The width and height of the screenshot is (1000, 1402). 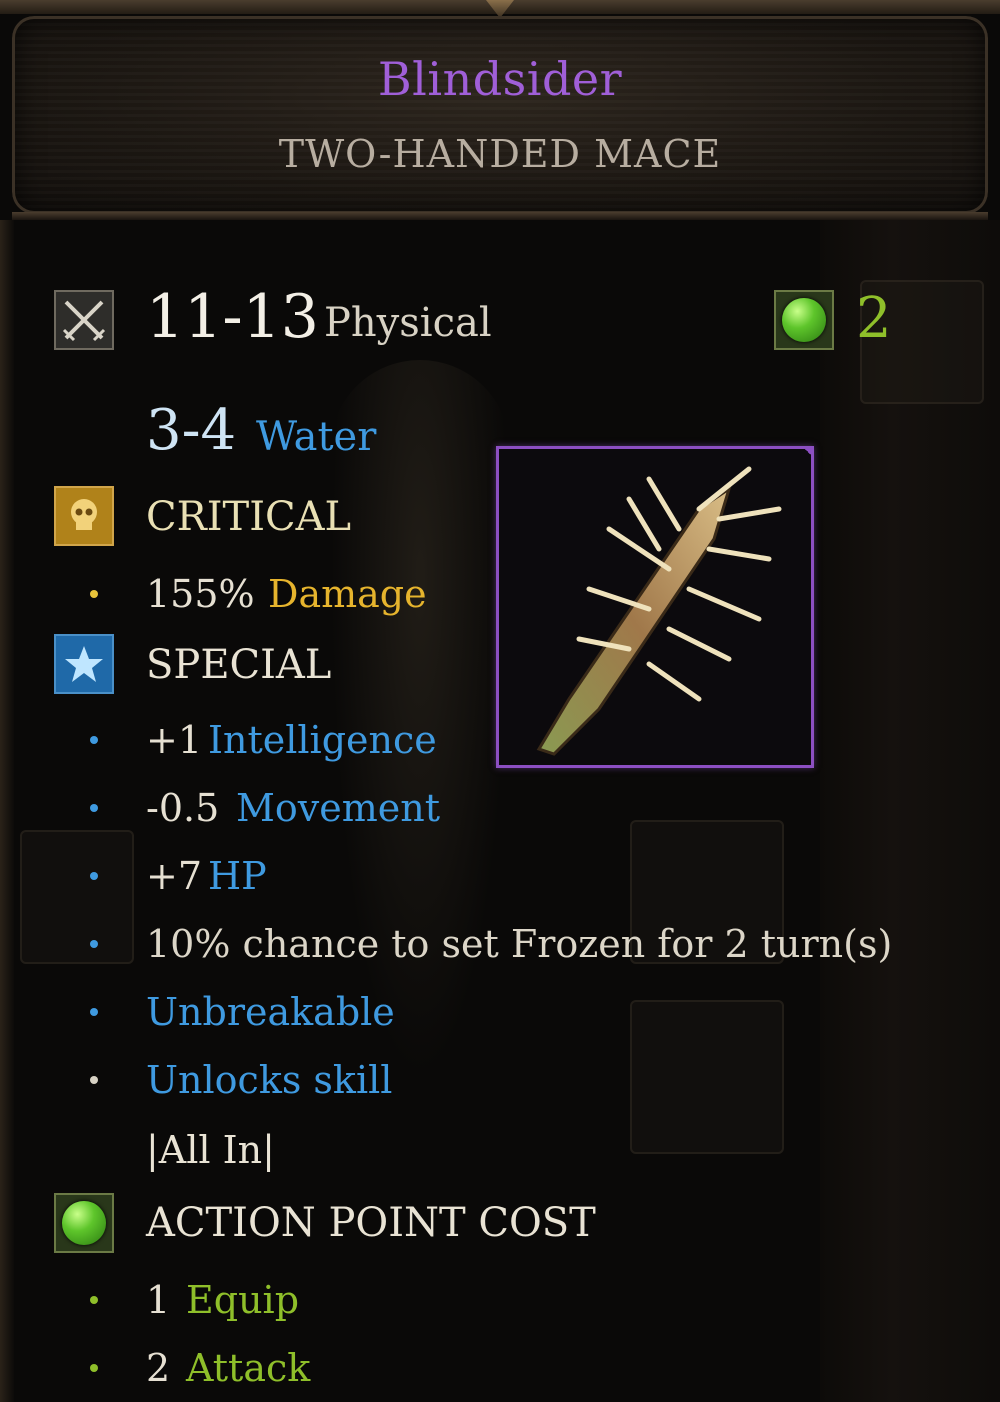 What do you see at coordinates (232, 317) in the screenshot?
I see `physical-damage-value: 11-13` at bounding box center [232, 317].